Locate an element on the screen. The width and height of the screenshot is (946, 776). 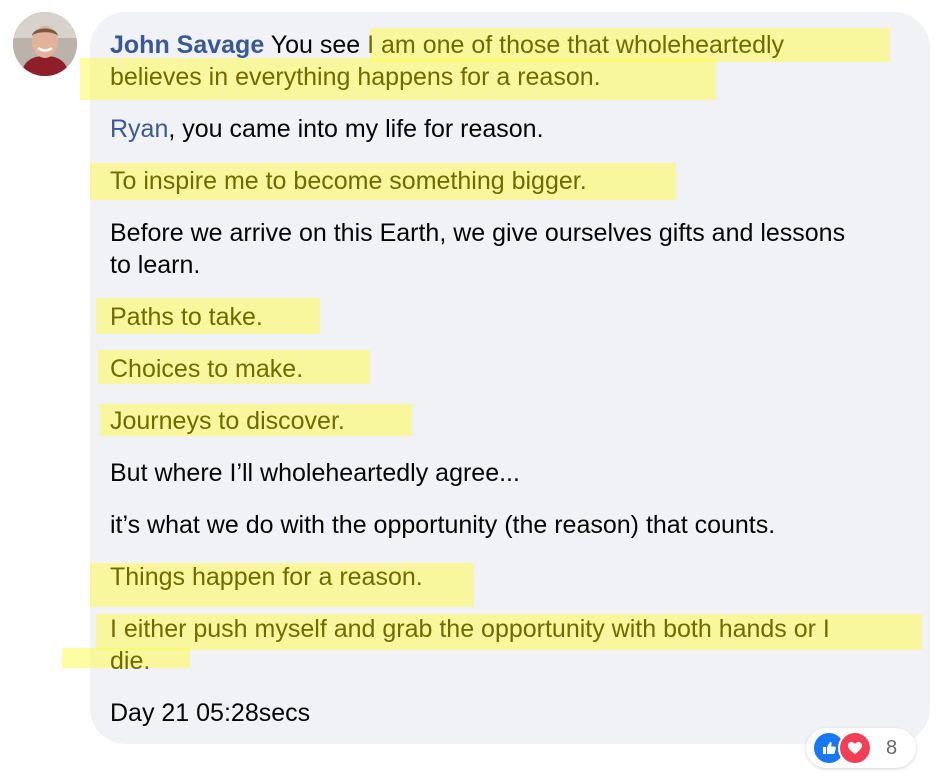
mention-link: Ryan is located at coordinates (139, 129).